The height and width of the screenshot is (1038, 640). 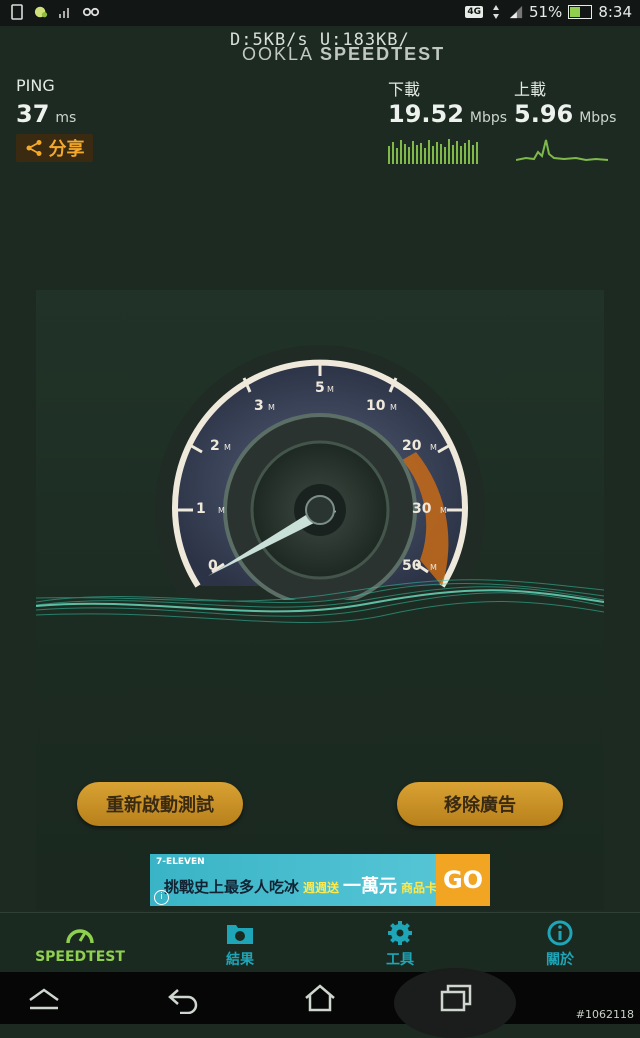 What do you see at coordinates (35, 85) in the screenshot?
I see `ping-label: PING` at bounding box center [35, 85].